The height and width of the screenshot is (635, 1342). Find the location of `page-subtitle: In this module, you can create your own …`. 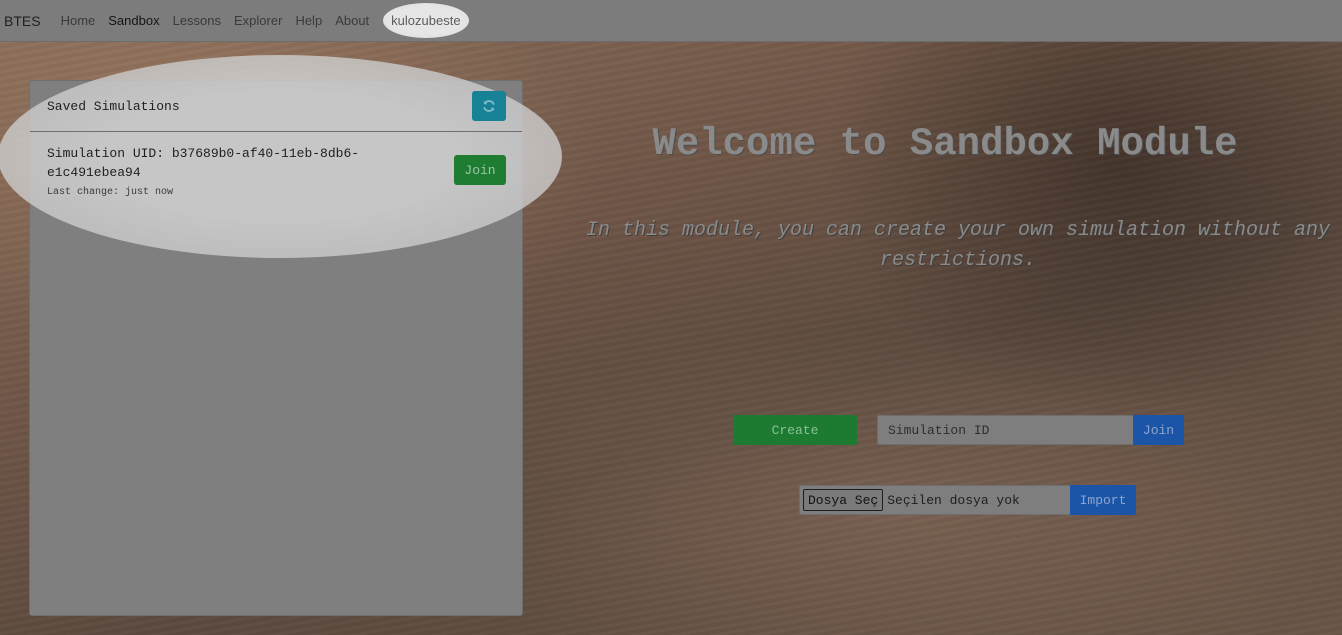

page-subtitle: In this module, you can create your own … is located at coordinates (958, 245).